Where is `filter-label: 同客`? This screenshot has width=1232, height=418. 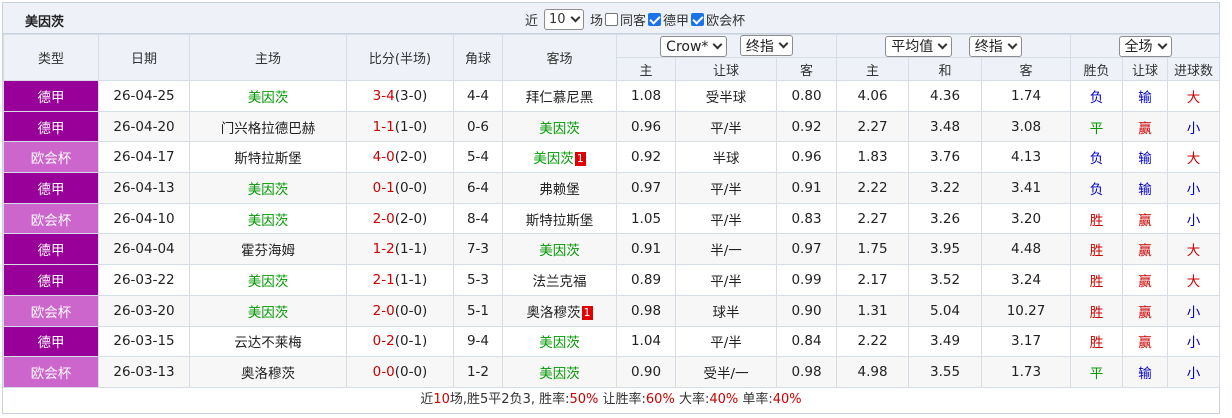 filter-label: 同客 is located at coordinates (633, 21).